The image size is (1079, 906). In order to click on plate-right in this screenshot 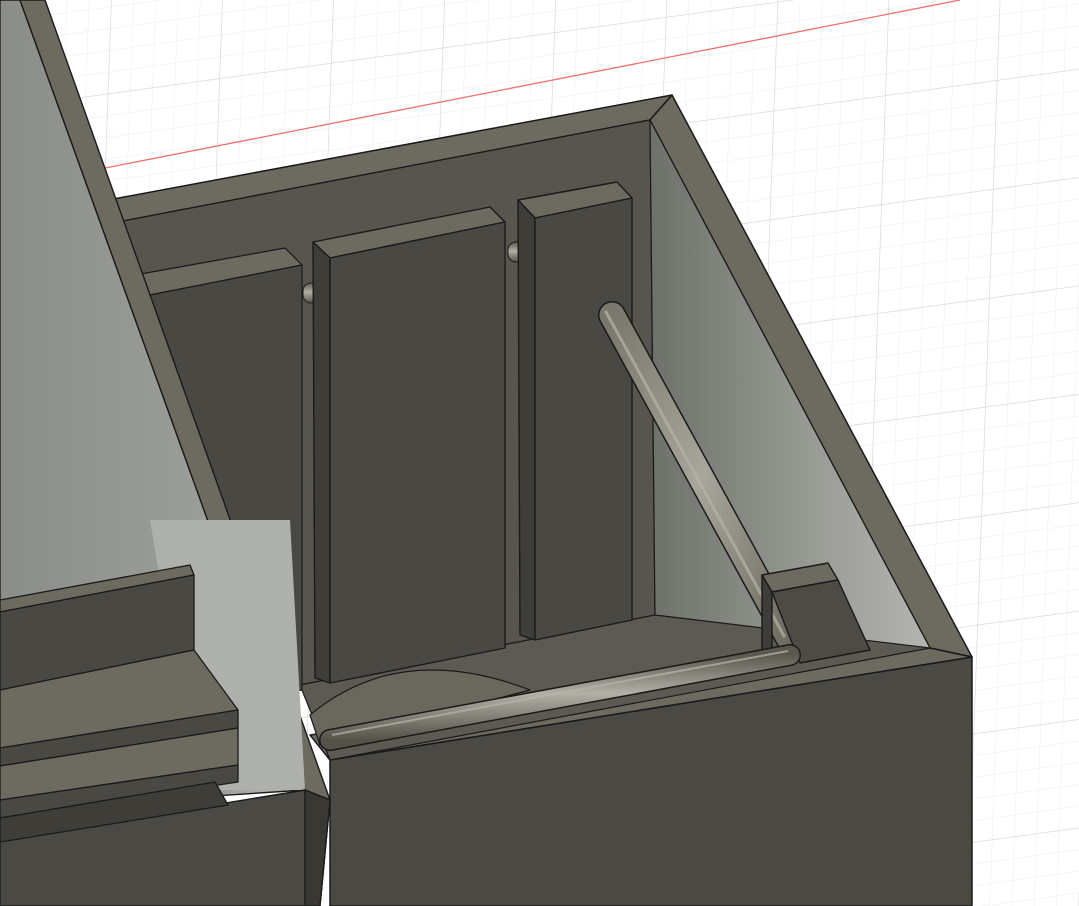, I will do `click(575, 411)`.